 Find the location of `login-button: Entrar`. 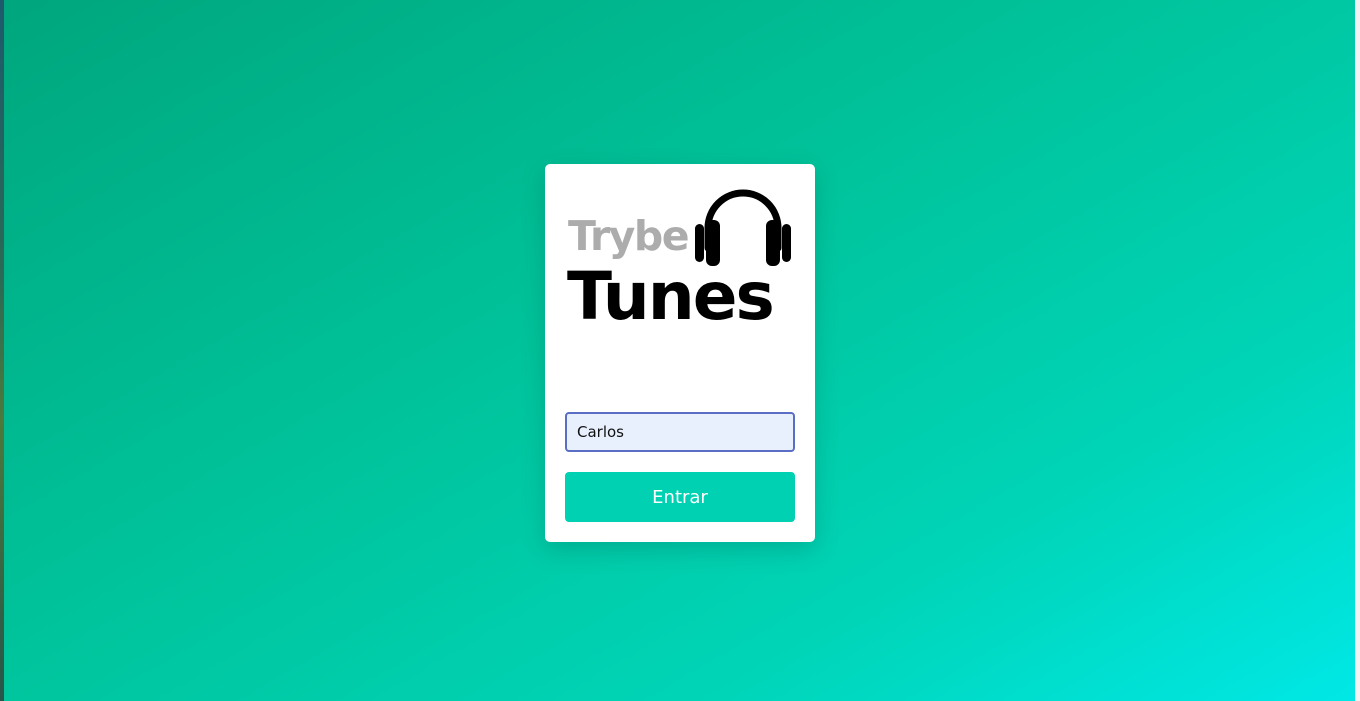

login-button: Entrar is located at coordinates (680, 497).